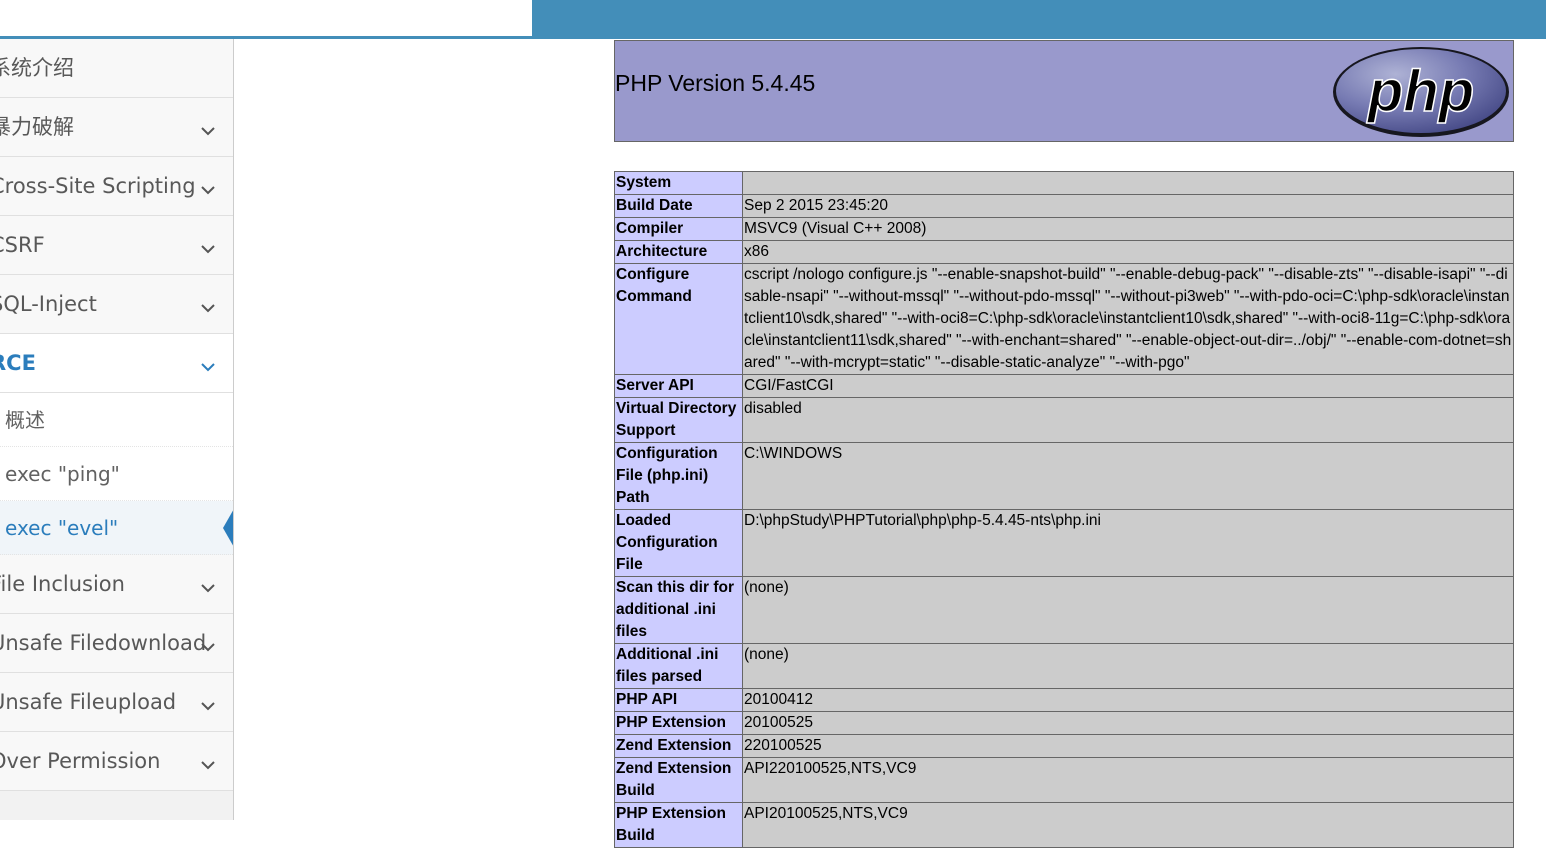  What do you see at coordinates (116, 363) in the screenshot?
I see `sidebar-item: RCE` at bounding box center [116, 363].